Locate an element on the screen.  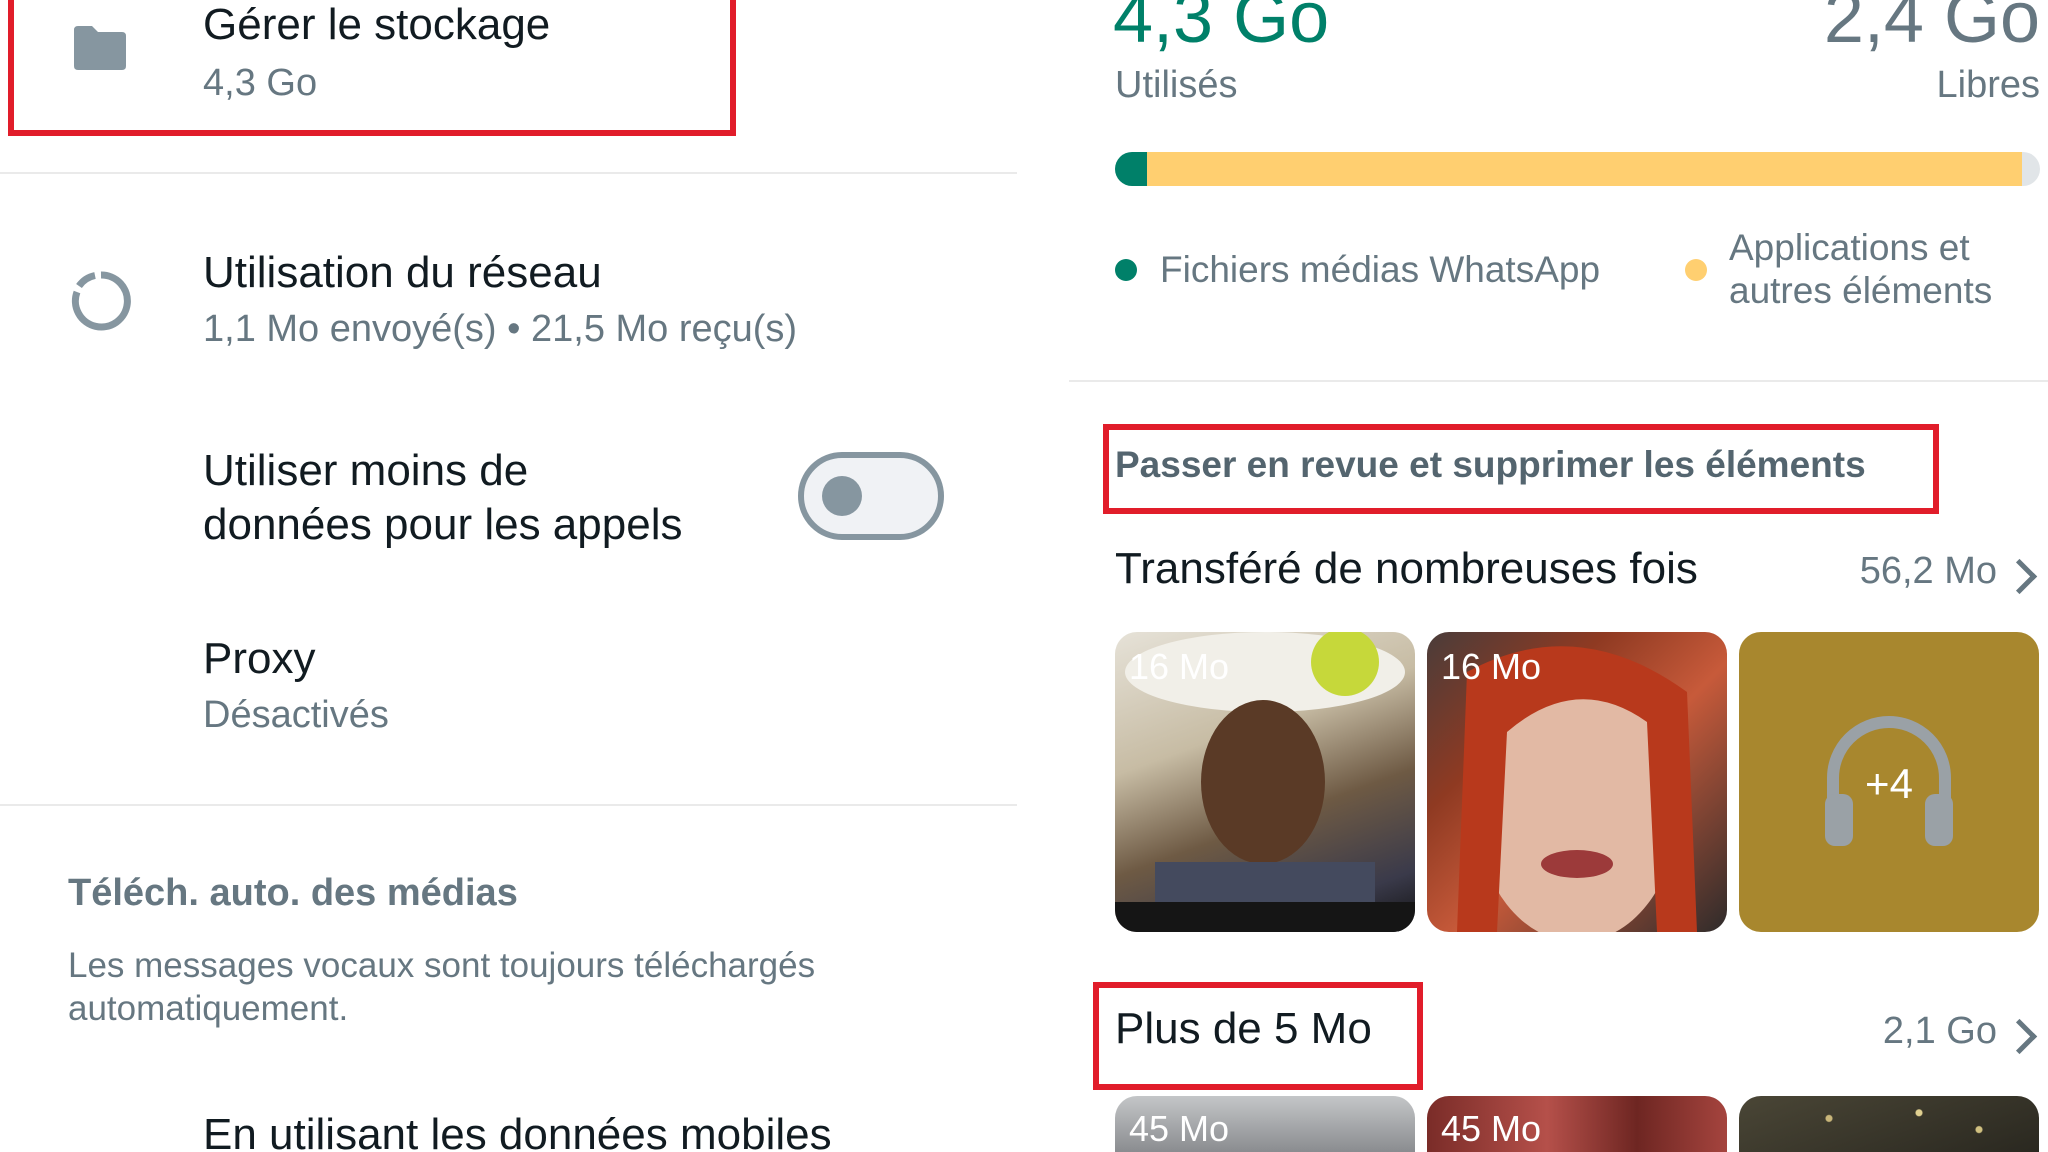
legend-dot-apps is located at coordinates (1696, 270).